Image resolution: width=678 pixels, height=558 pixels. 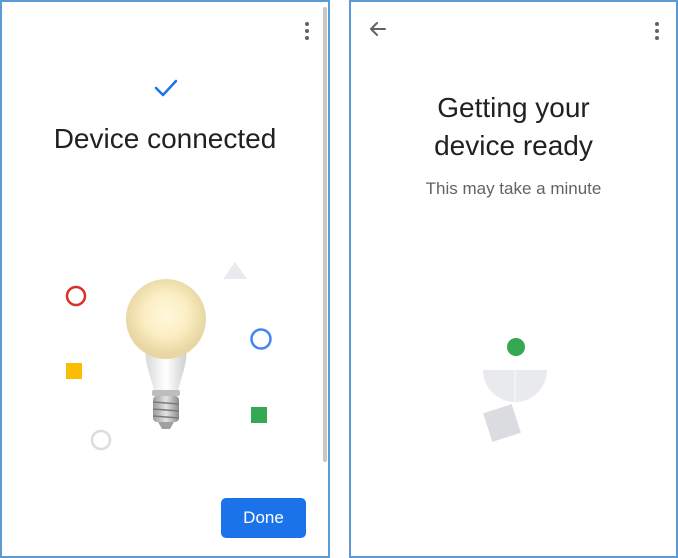 What do you see at coordinates (261, 339) in the screenshot?
I see `blue-circle-shape` at bounding box center [261, 339].